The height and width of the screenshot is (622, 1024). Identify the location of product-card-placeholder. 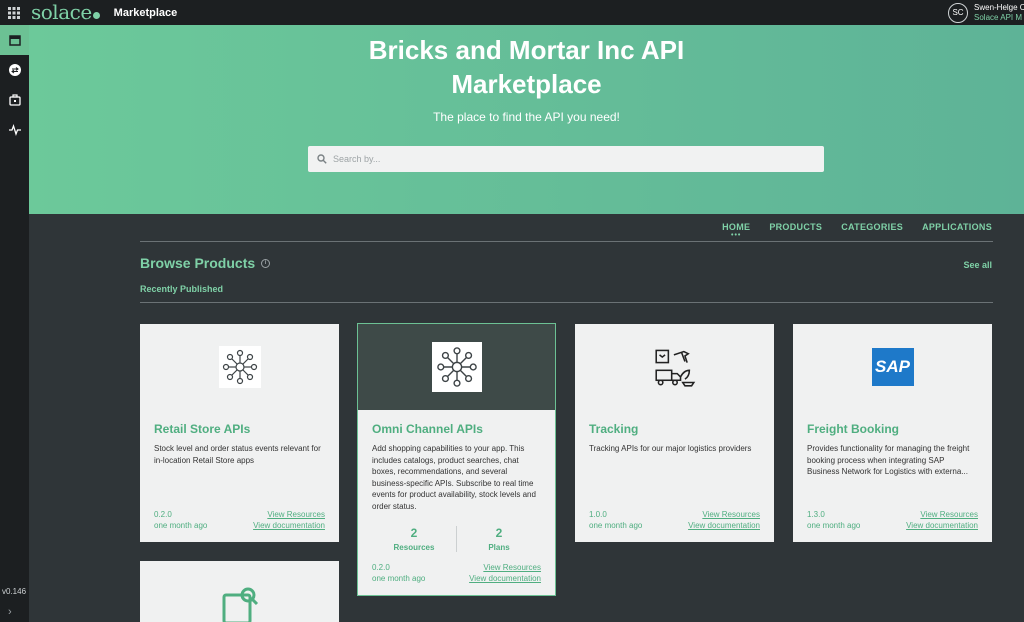
(239, 591).